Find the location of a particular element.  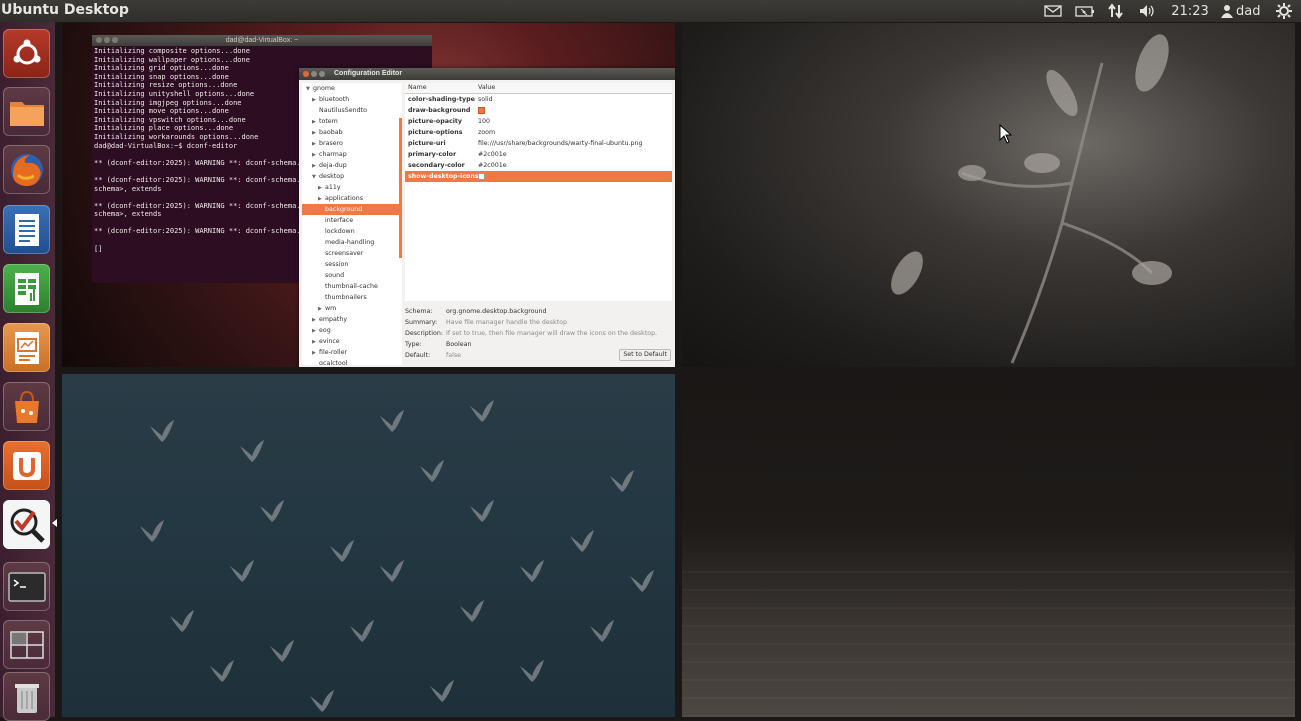

tree-item-interface: interface is located at coordinates (352, 220).